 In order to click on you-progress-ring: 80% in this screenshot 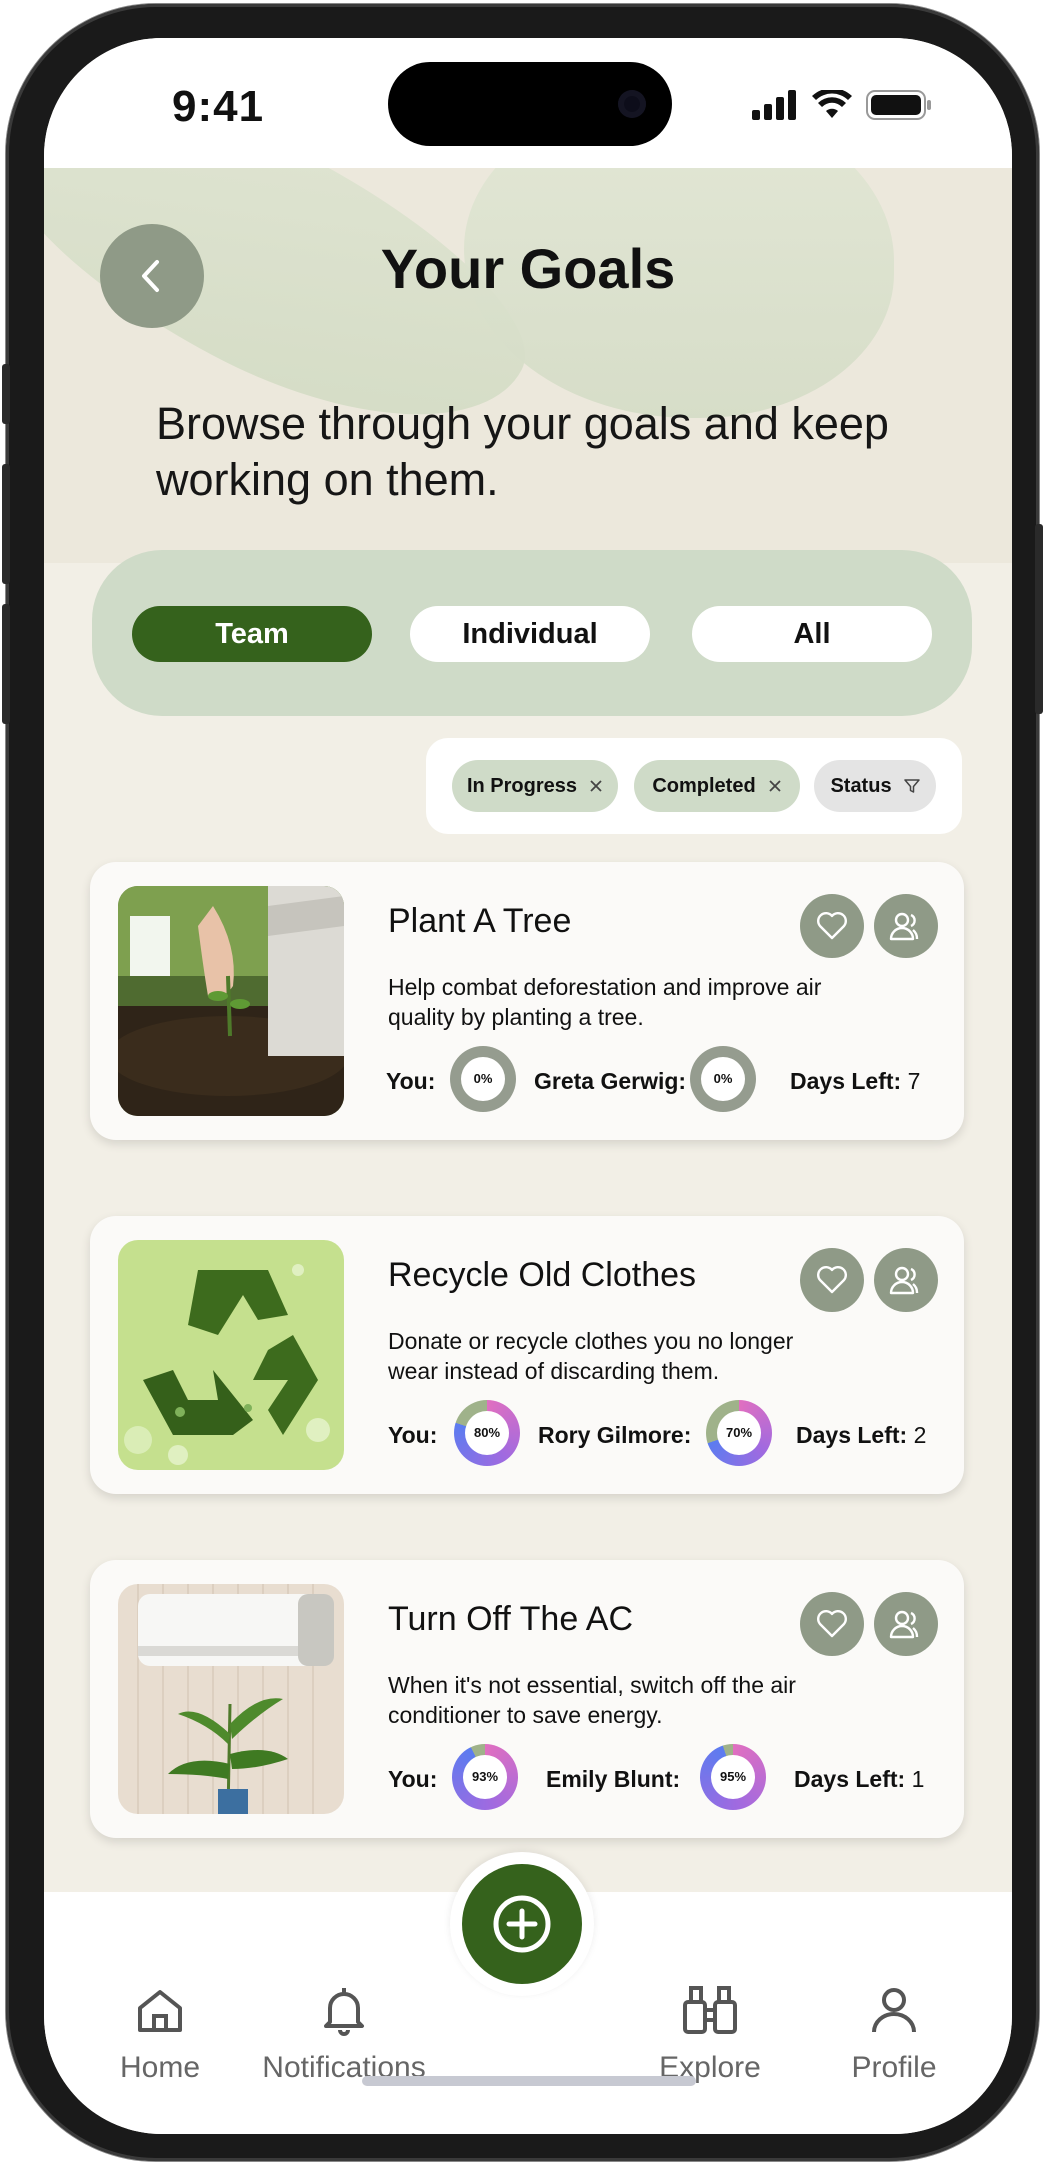, I will do `click(487, 1433)`.